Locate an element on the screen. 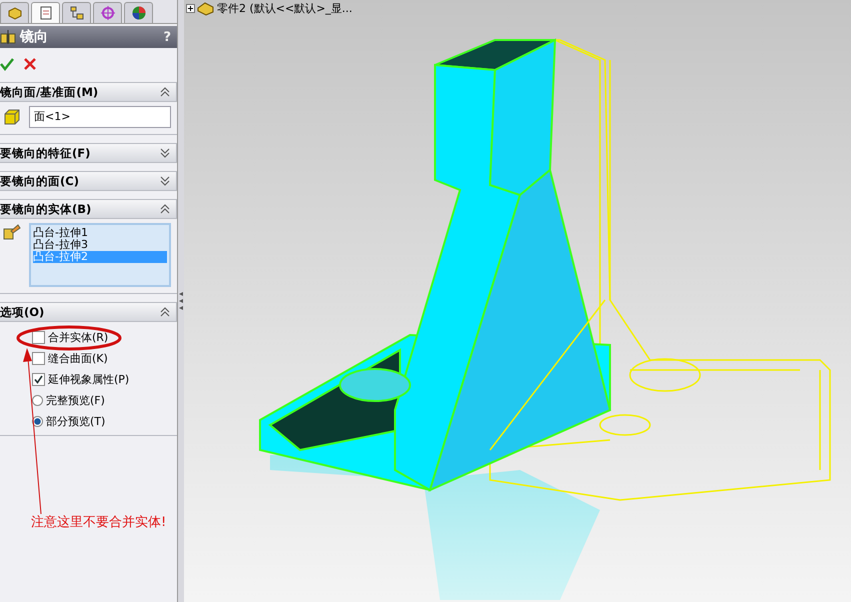 The width and height of the screenshot is (851, 602). tree-icon is located at coordinates (76, 13).